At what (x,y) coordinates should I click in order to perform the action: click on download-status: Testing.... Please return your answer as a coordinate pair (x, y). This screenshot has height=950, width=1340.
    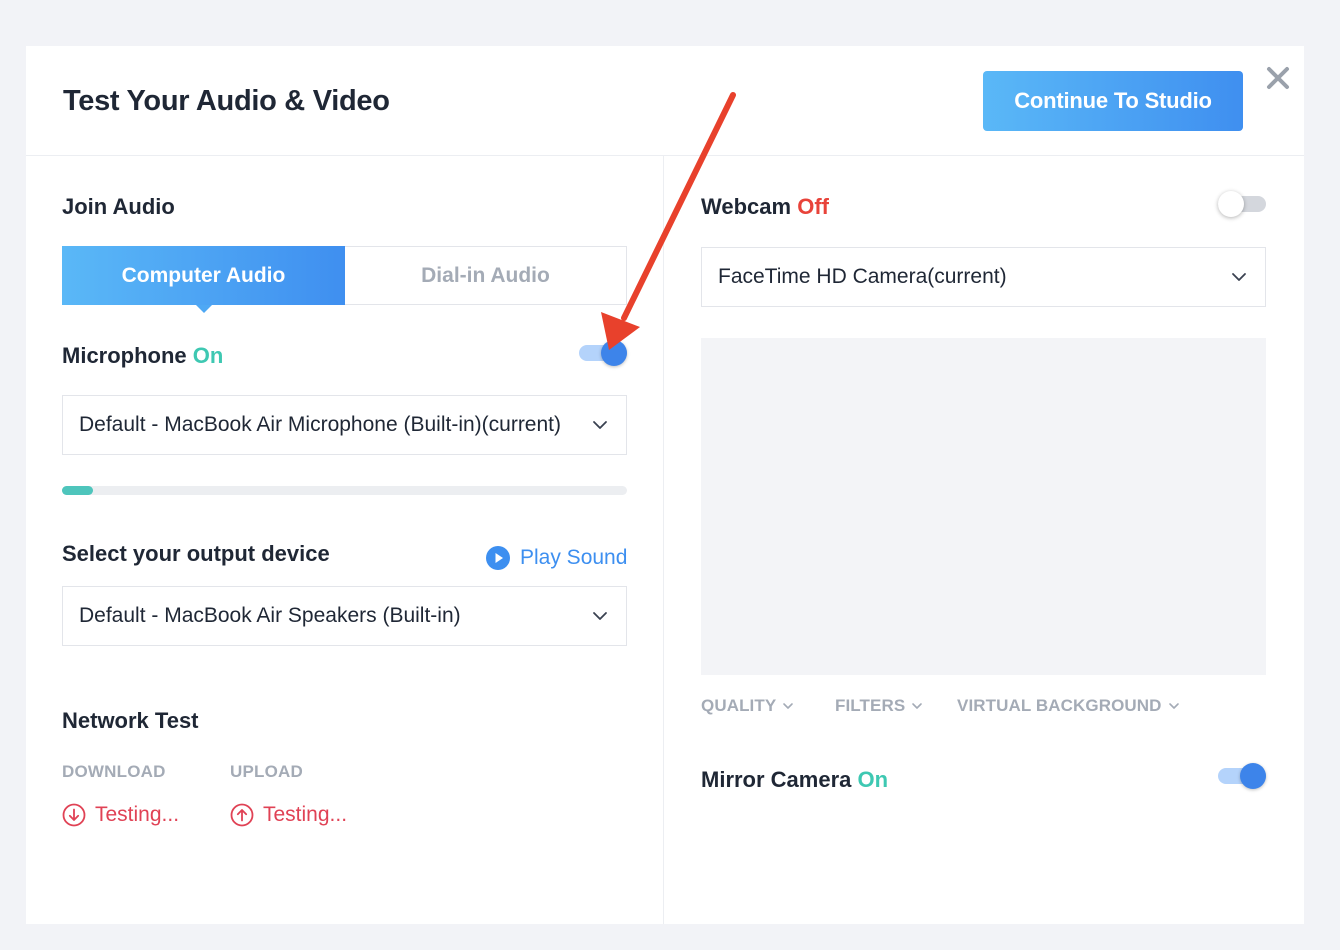
    Looking at the image, I should click on (120, 815).